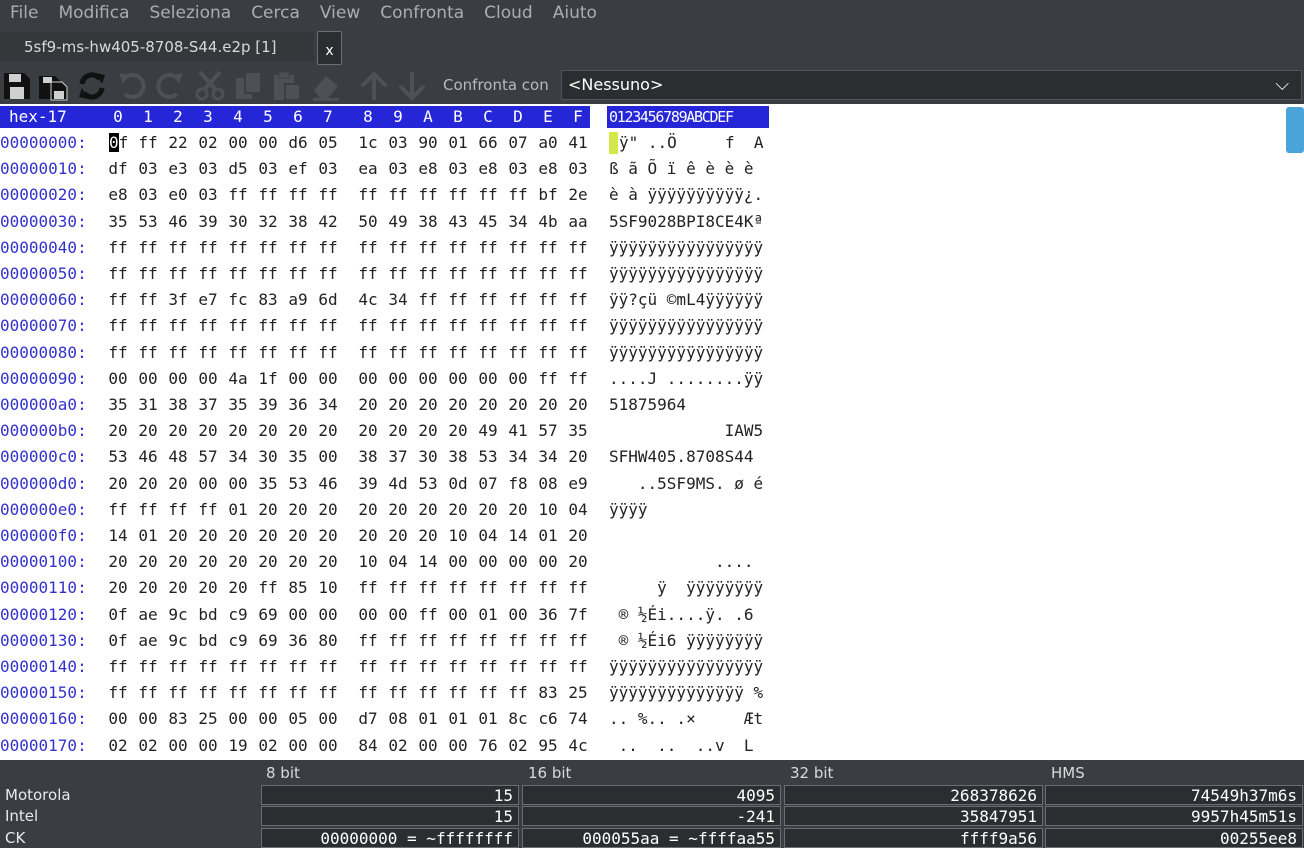 Image resolution: width=1304 pixels, height=848 pixels. What do you see at coordinates (178, 457) in the screenshot?
I see `hex-byte: 48` at bounding box center [178, 457].